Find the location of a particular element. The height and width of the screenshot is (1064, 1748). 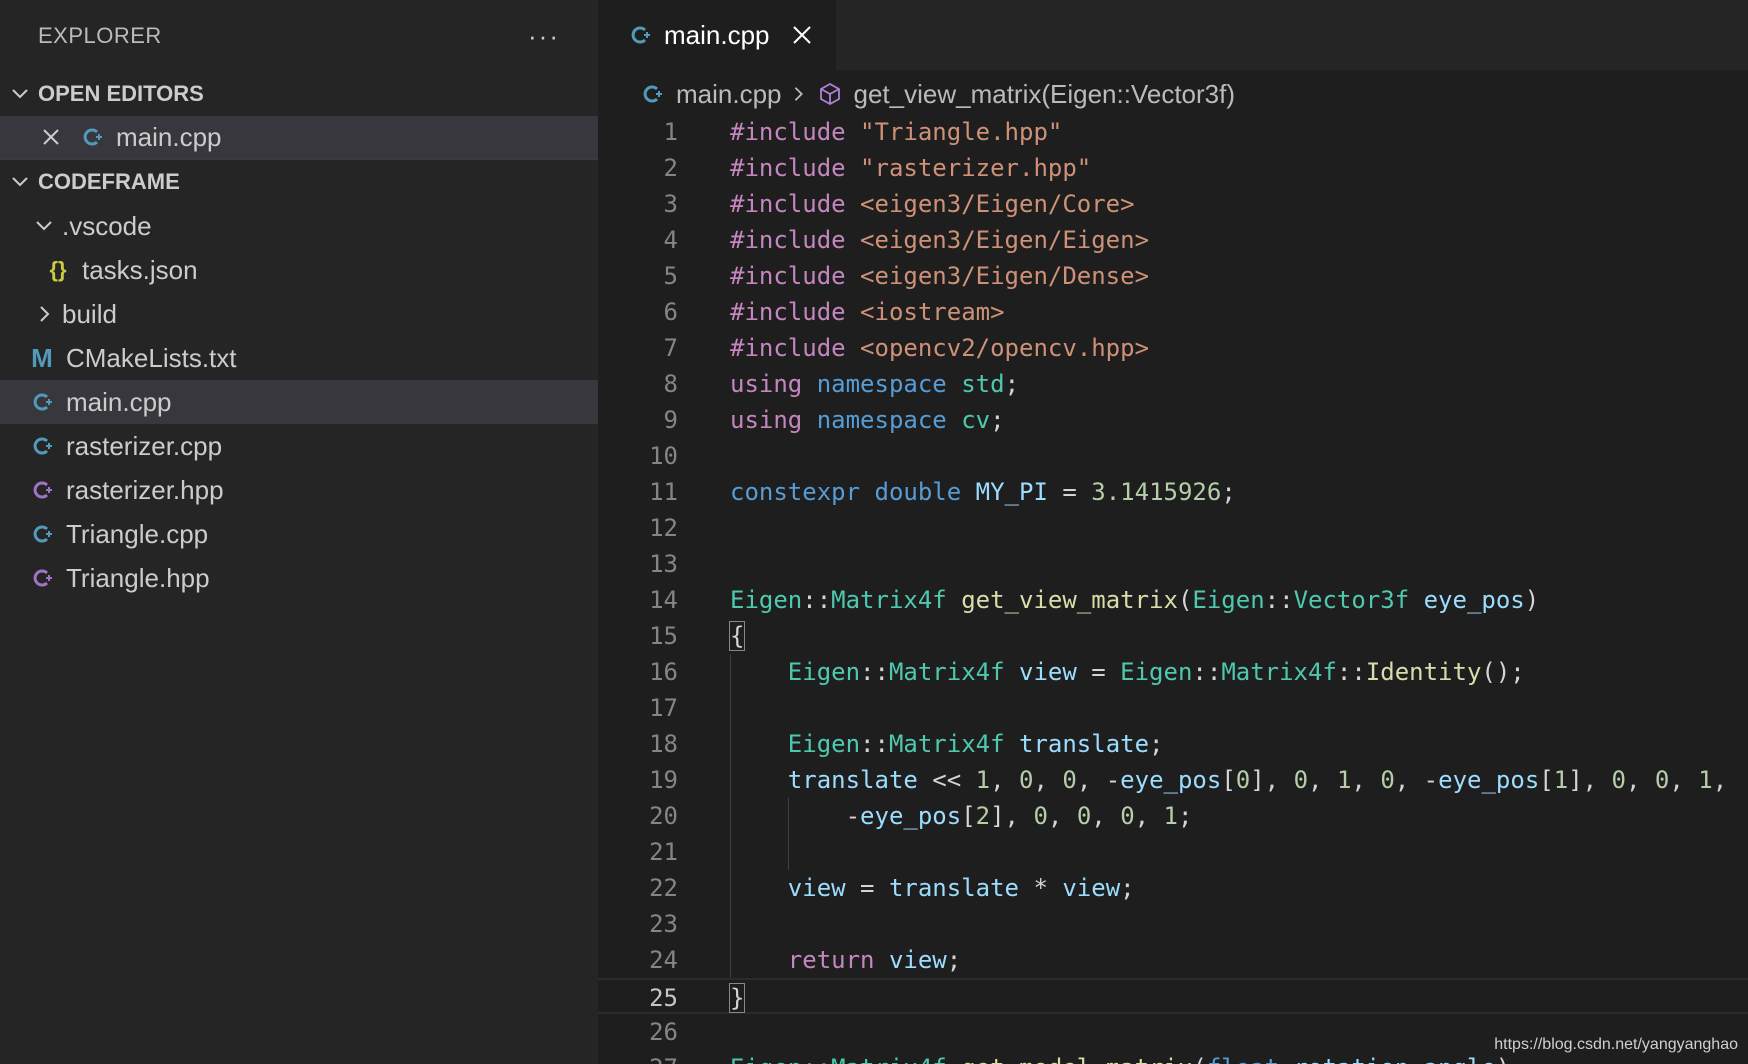

tree-item-main-cpp: main.cpp is located at coordinates (299, 402).